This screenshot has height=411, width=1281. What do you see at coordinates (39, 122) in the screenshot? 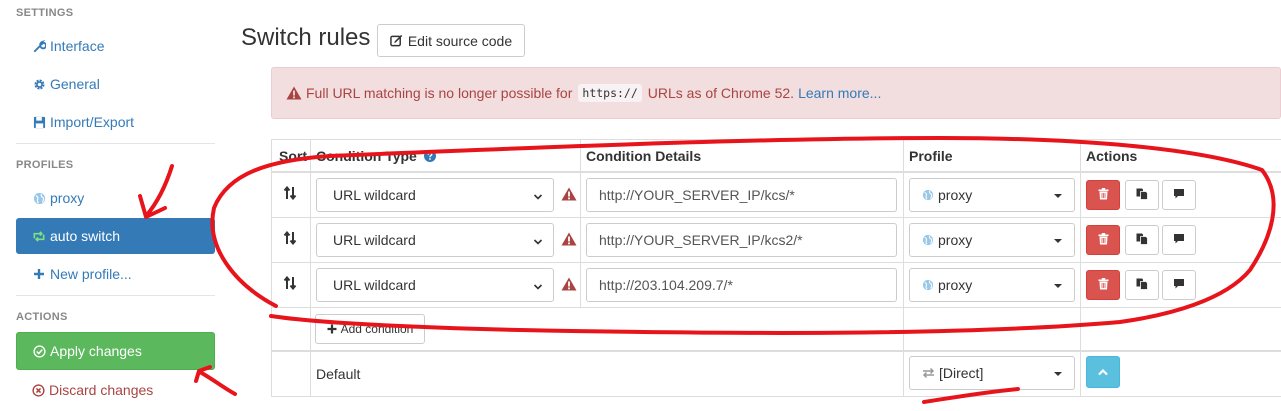
I see `floppy-icon` at bounding box center [39, 122].